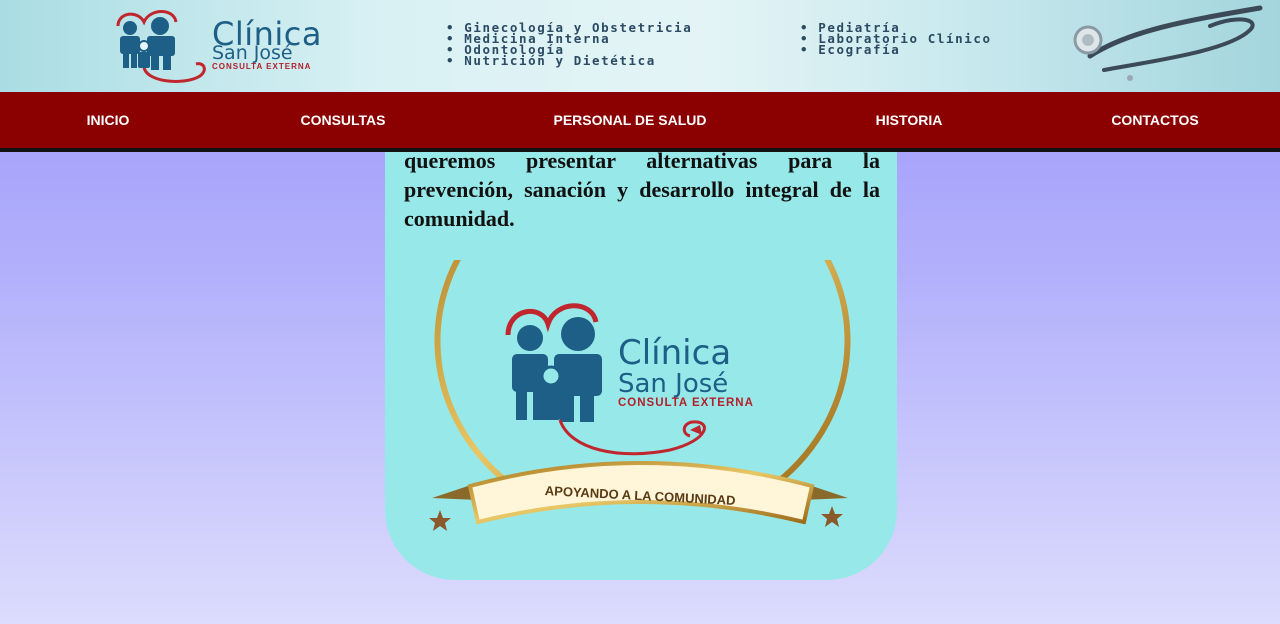  I want to click on emblem-tagline: CONSULTA EXTERNA, so click(686, 403).